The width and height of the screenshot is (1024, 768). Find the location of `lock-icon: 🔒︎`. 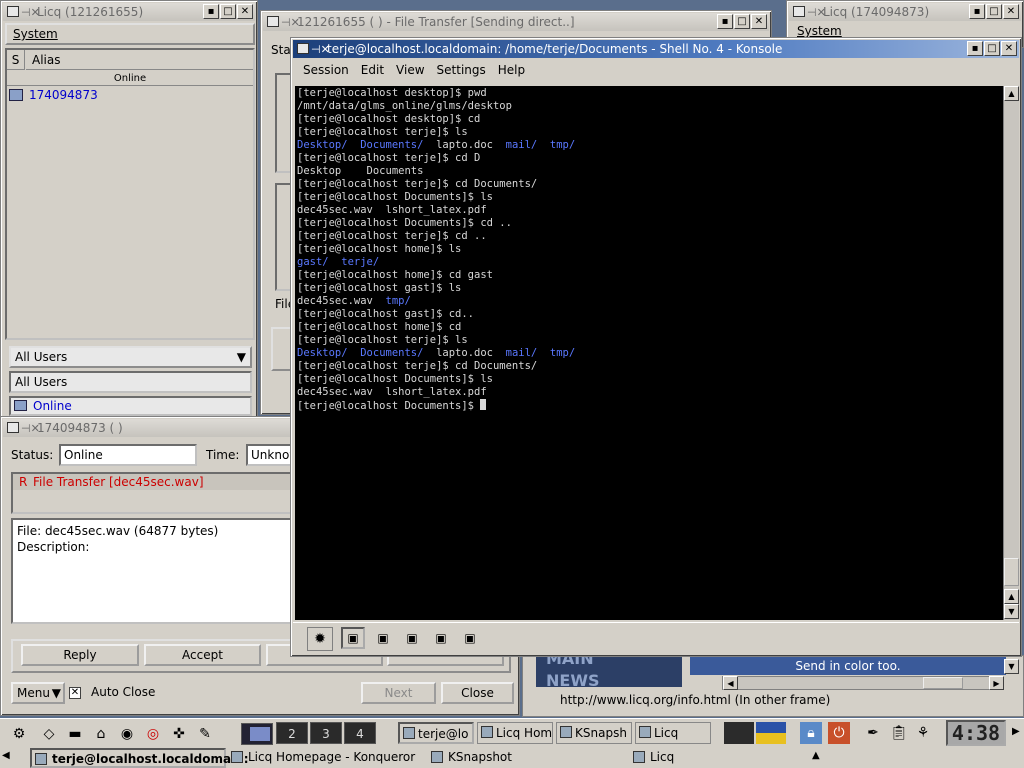

lock-icon: 🔒︎ is located at coordinates (811, 733).